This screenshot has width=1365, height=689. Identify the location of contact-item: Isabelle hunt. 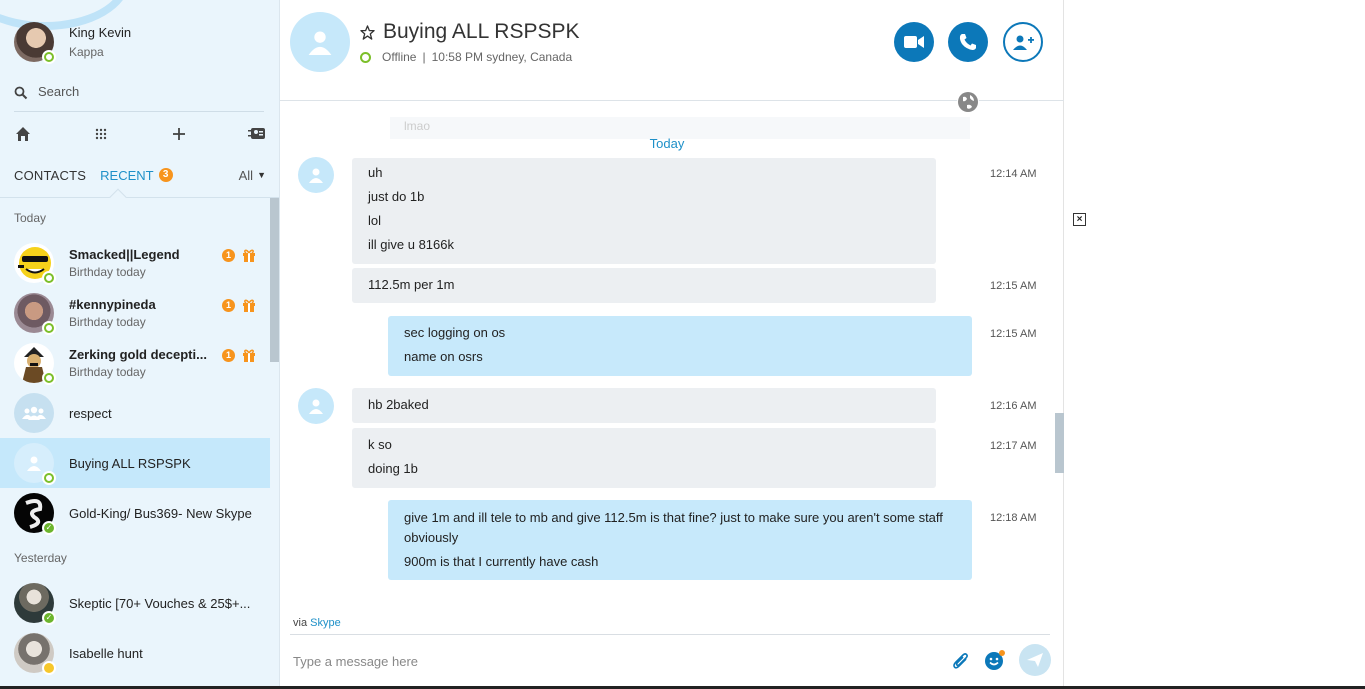
(135, 653).